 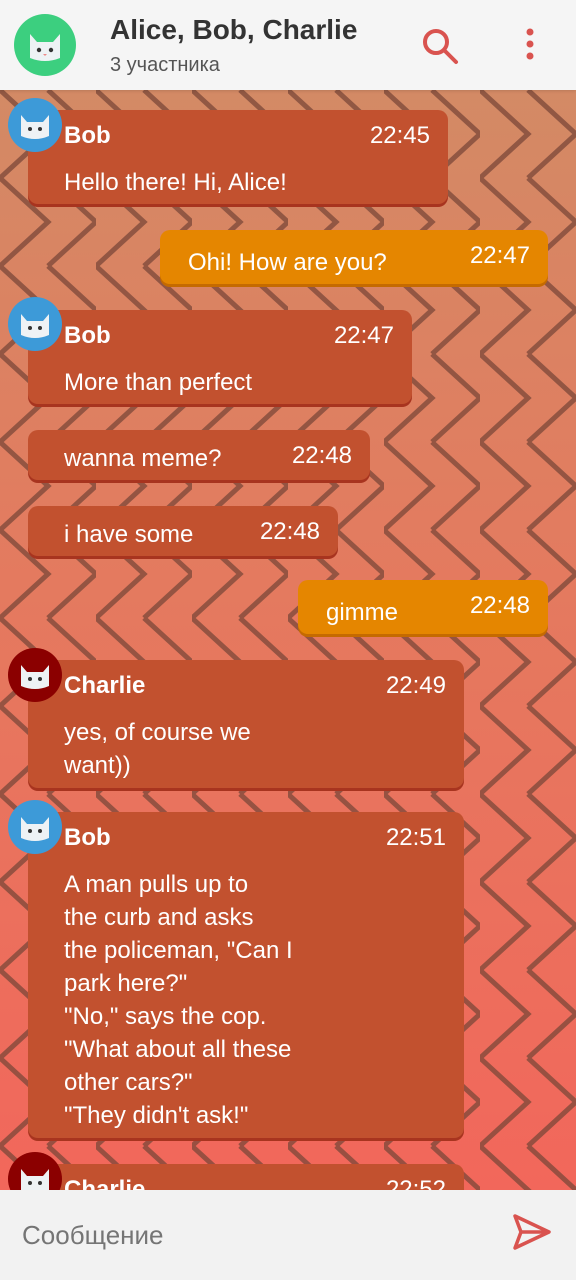 I want to click on message-text: Hello there! Hi, Alice!, so click(x=175, y=182).